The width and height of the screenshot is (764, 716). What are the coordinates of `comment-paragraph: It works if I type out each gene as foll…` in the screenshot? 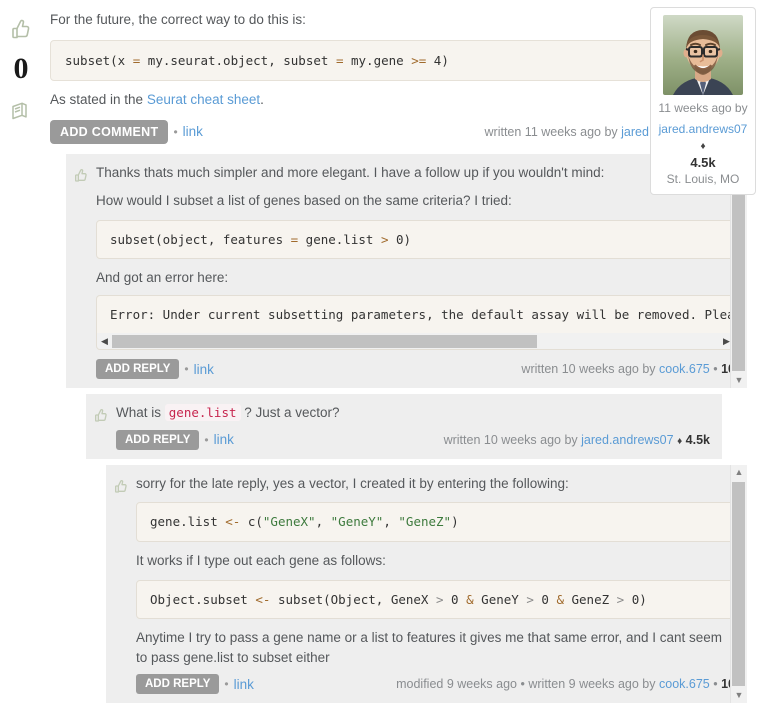 It's located at (261, 560).